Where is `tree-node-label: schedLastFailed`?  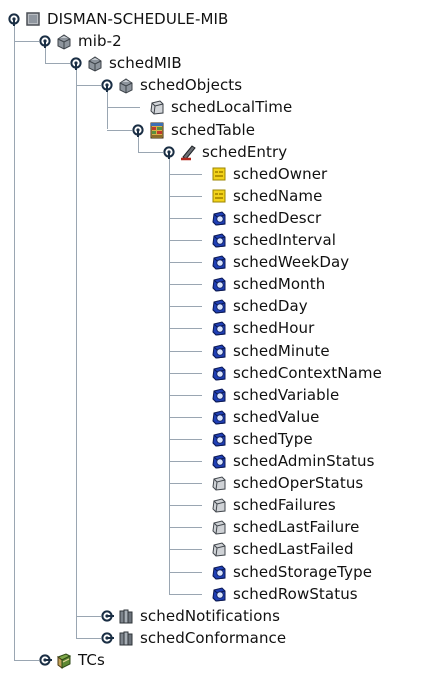 tree-node-label: schedLastFailed is located at coordinates (293, 549).